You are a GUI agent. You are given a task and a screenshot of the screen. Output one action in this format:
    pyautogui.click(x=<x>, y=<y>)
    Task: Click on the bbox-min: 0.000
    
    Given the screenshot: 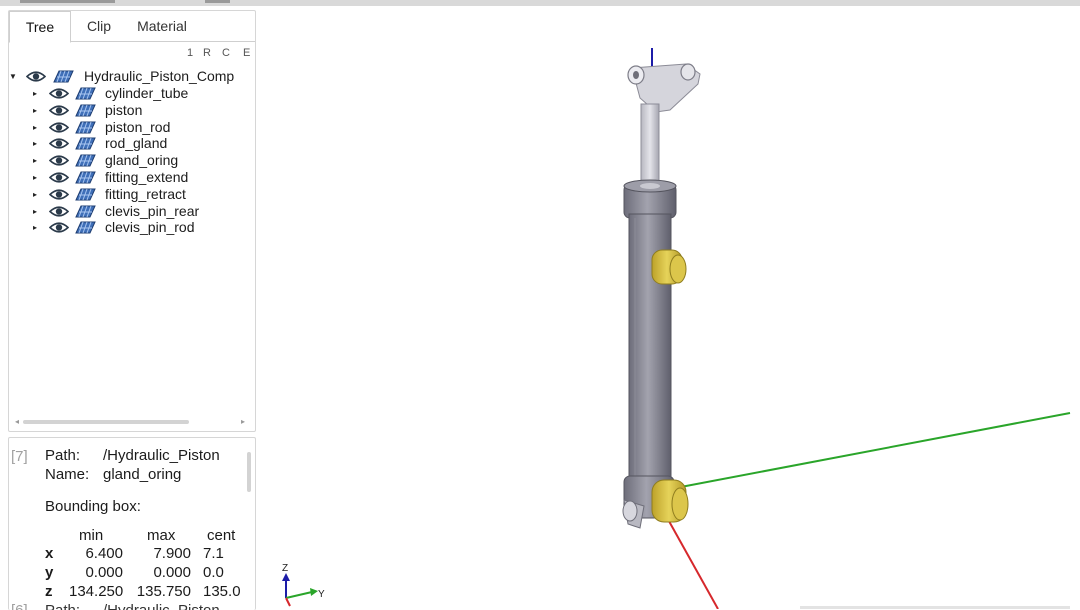 What is the action you would take?
    pyautogui.click(x=104, y=572)
    